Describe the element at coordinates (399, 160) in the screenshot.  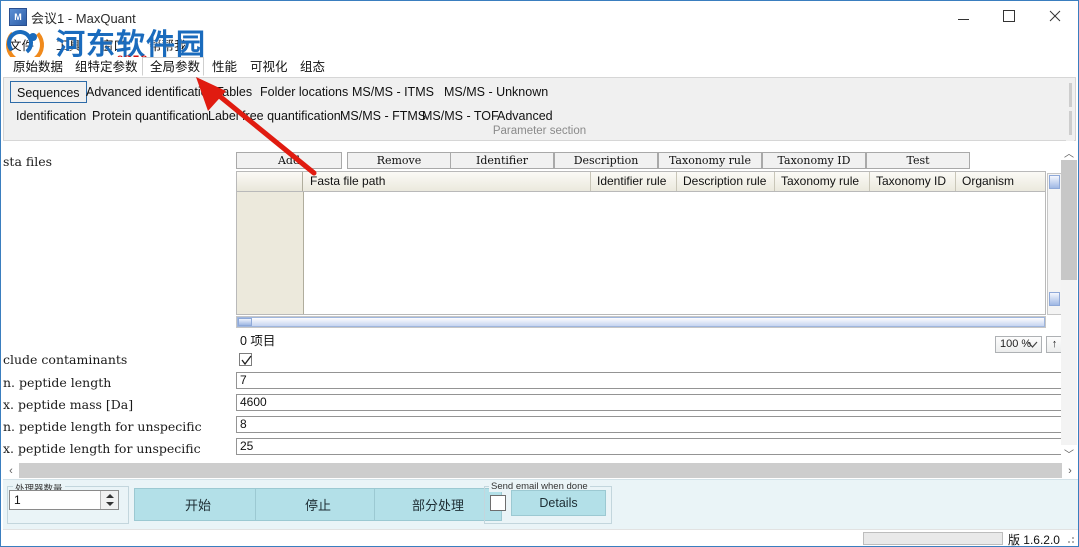
I see `remove-button: Remove` at that location.